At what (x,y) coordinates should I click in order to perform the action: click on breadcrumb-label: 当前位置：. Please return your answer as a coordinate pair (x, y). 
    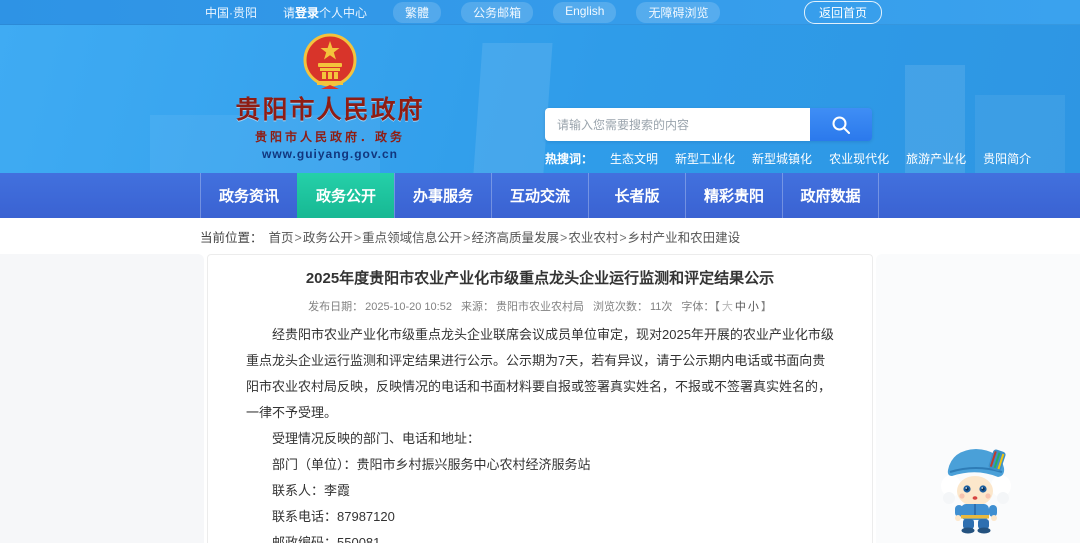
    Looking at the image, I should click on (231, 237).